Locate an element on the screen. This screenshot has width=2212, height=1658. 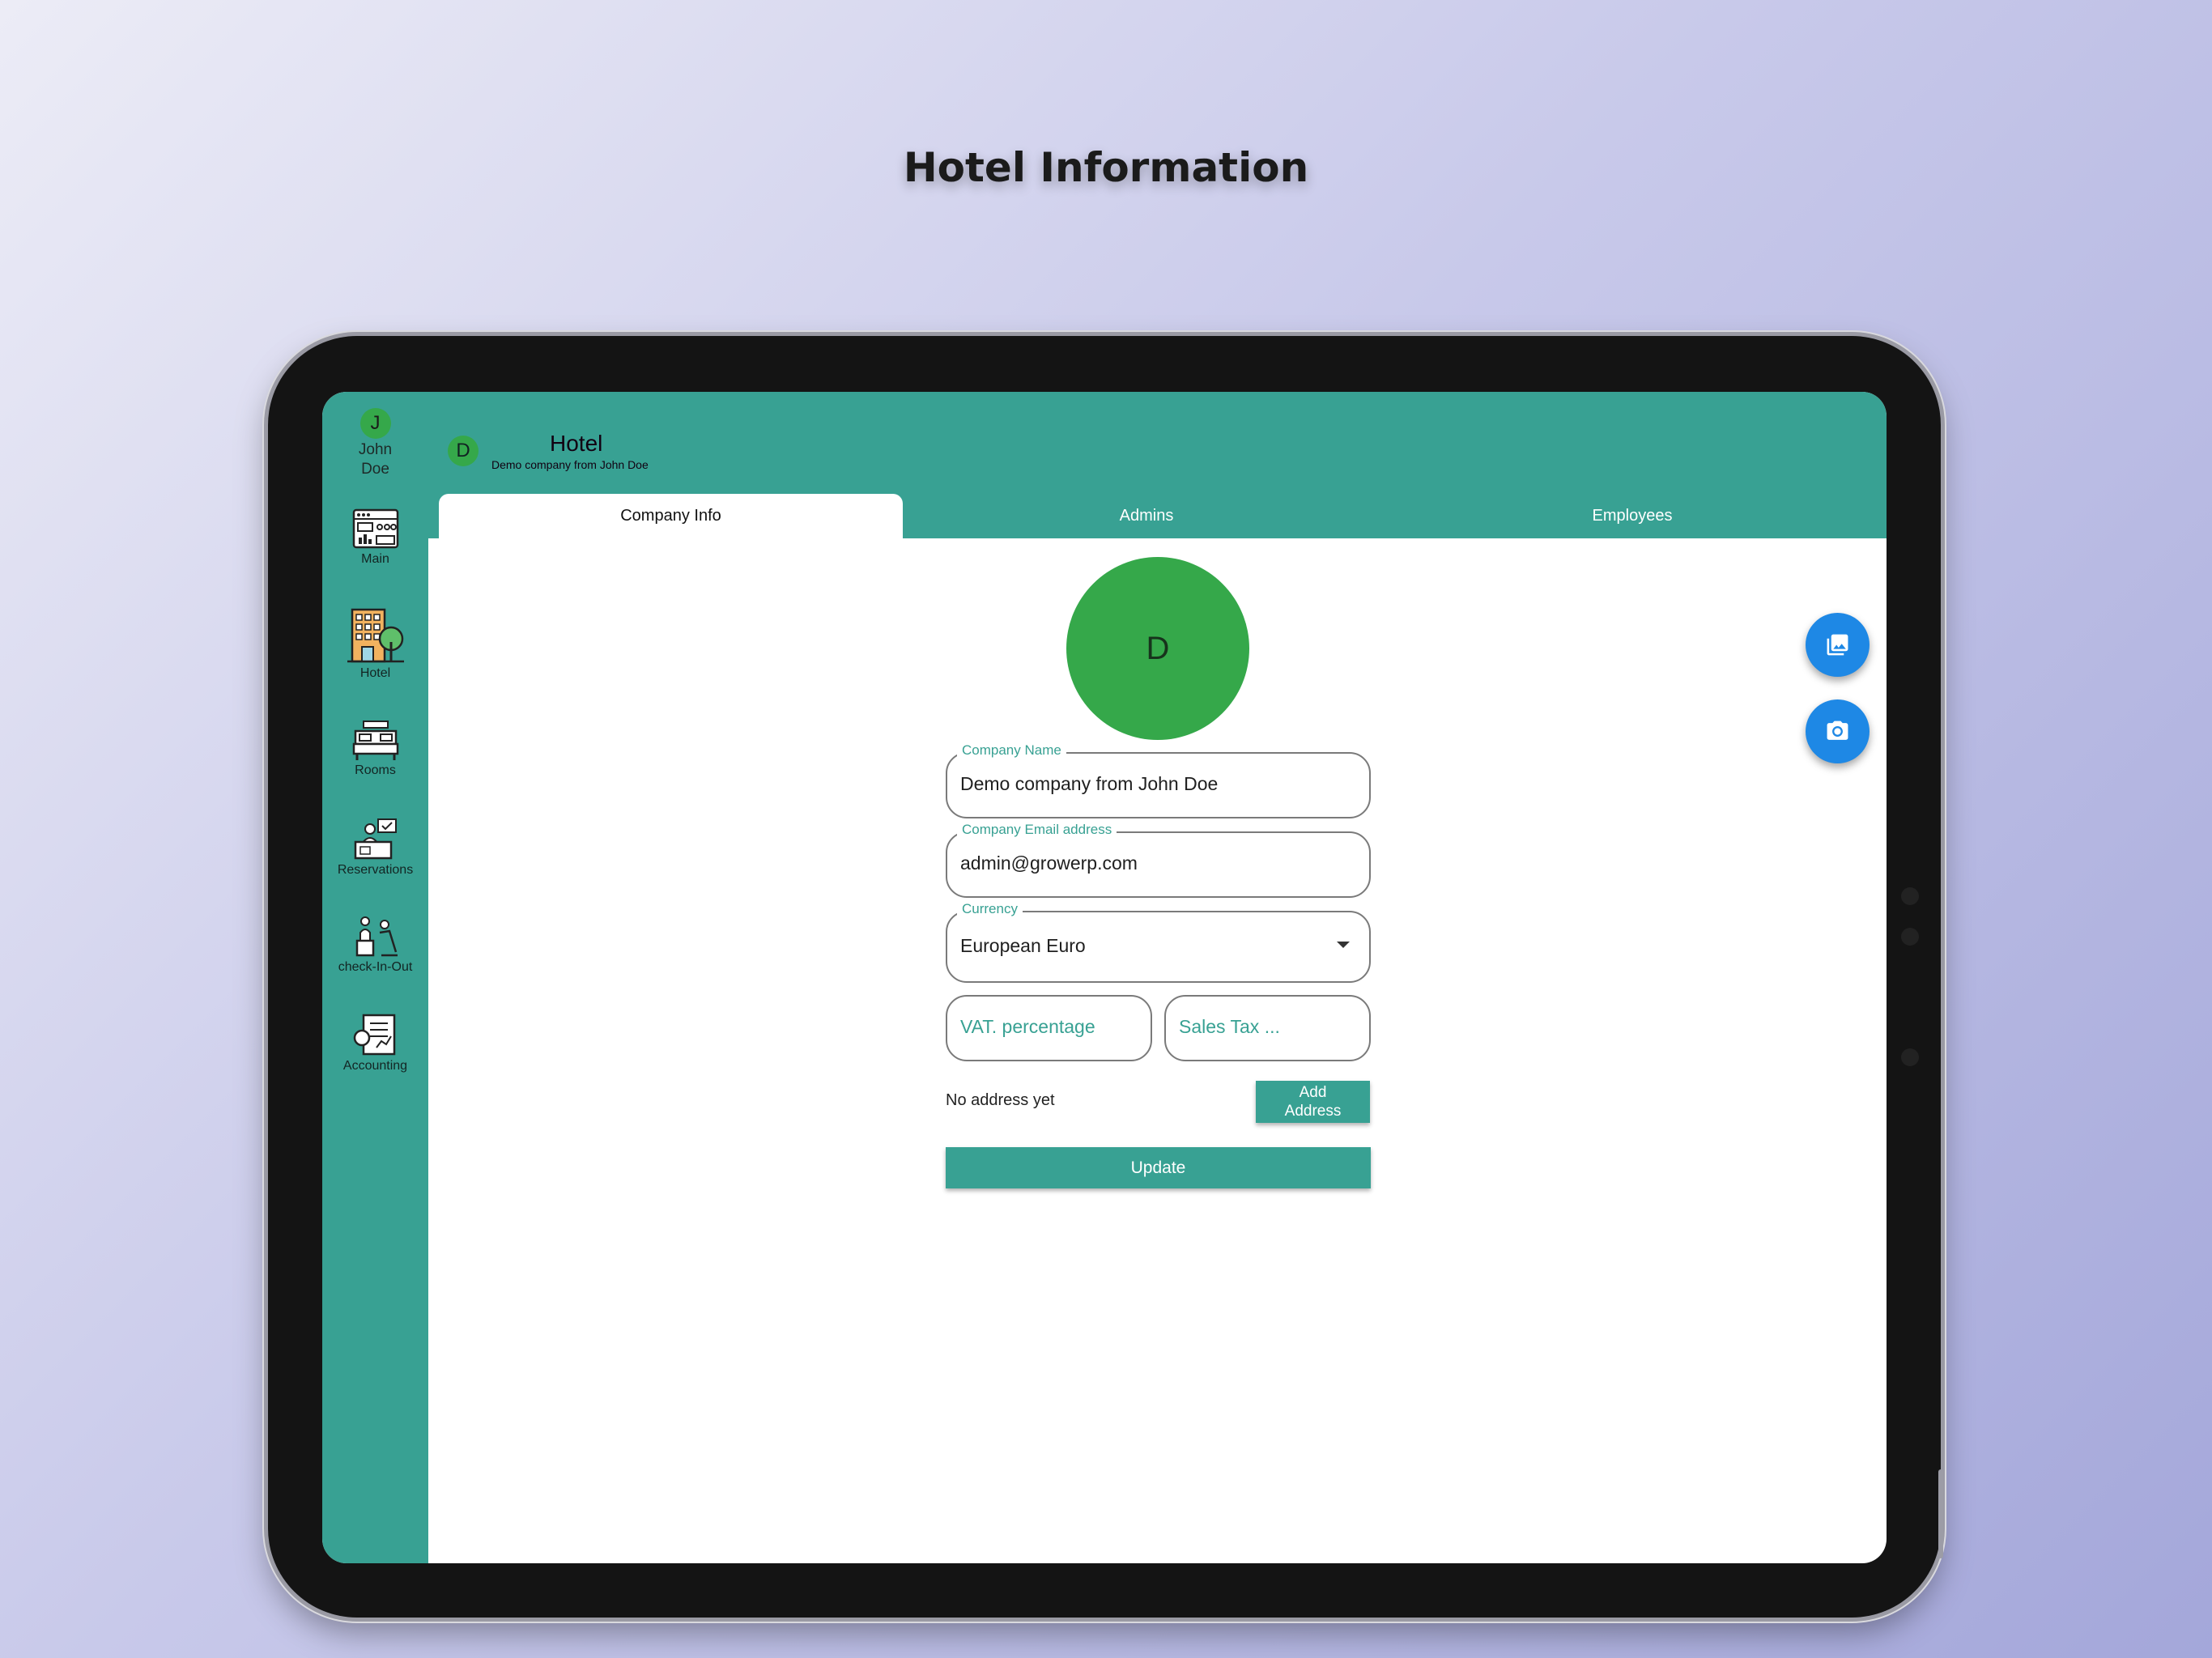
rail-item-label: Rooms is located at coordinates (376, 770).